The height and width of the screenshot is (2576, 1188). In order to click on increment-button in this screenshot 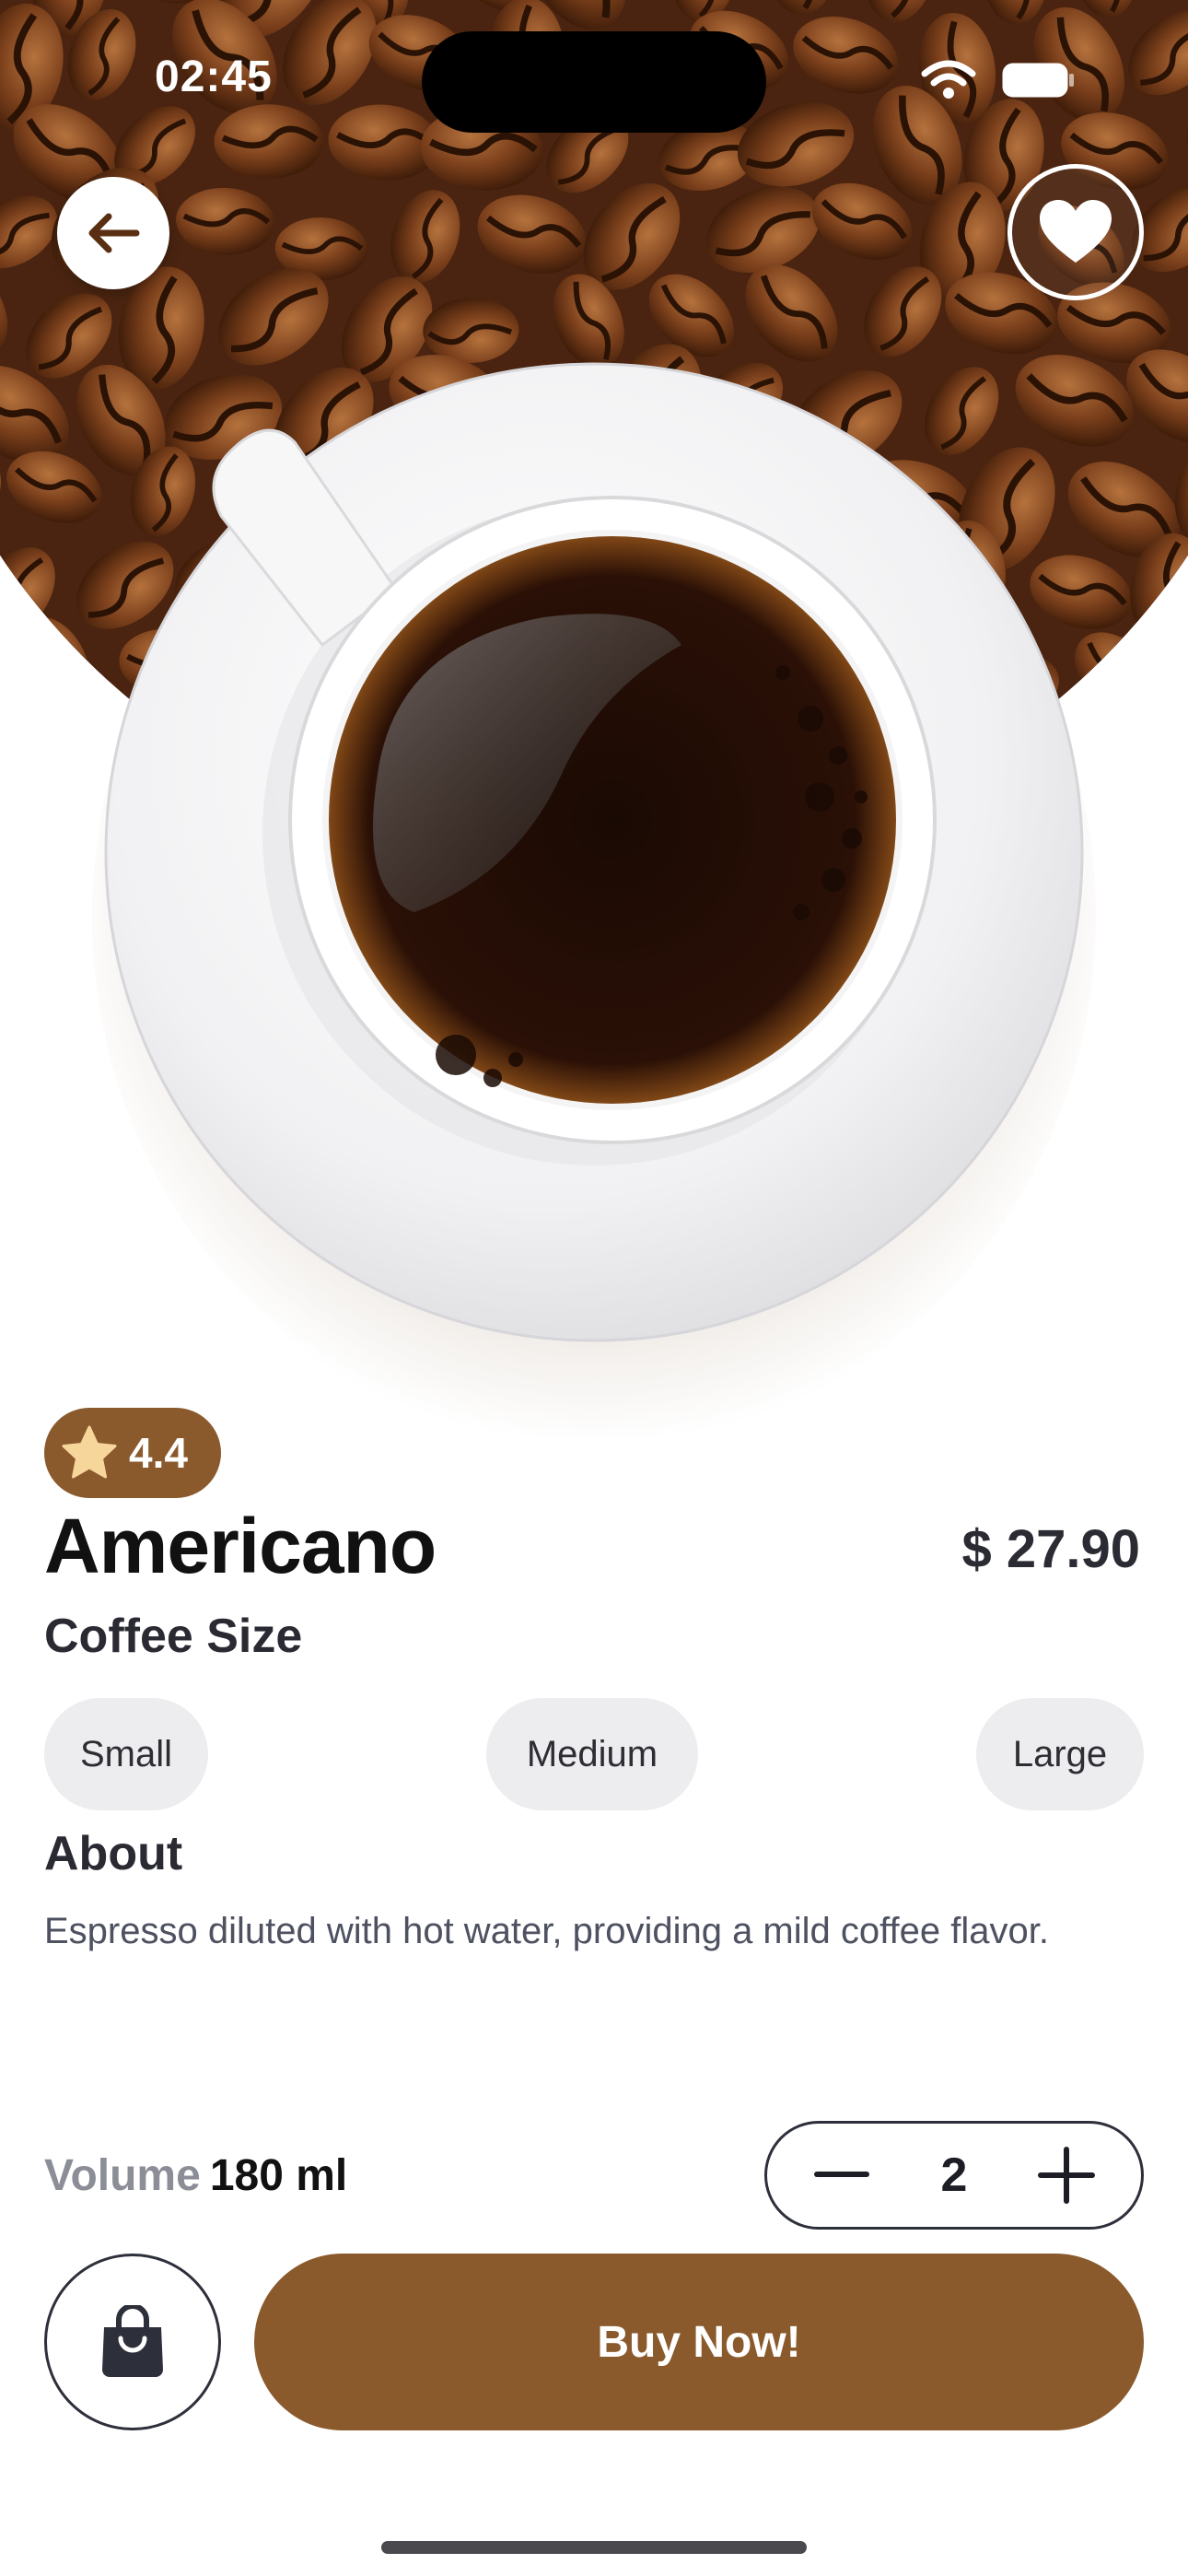, I will do `click(1066, 2175)`.